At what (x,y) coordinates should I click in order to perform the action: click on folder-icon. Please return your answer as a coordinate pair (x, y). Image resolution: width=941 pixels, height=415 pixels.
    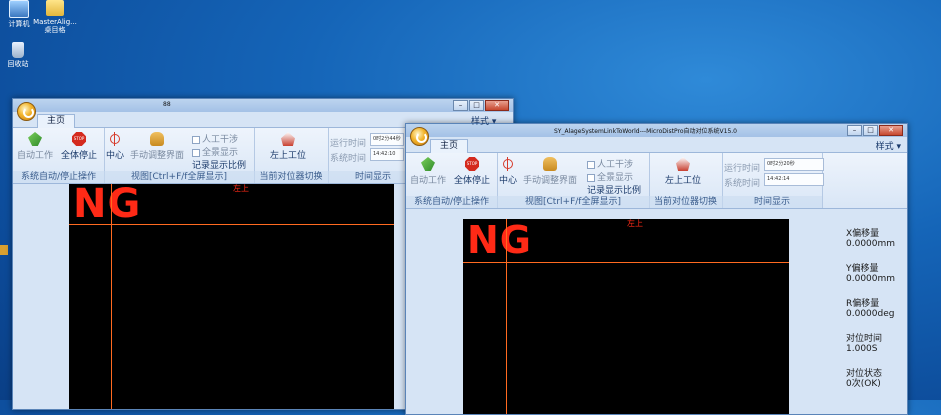
    Looking at the image, I should click on (55, 8).